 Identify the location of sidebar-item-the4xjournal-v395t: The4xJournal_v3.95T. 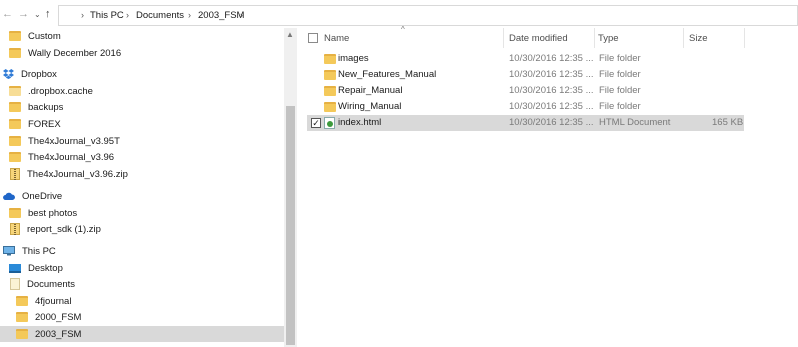
(142, 141).